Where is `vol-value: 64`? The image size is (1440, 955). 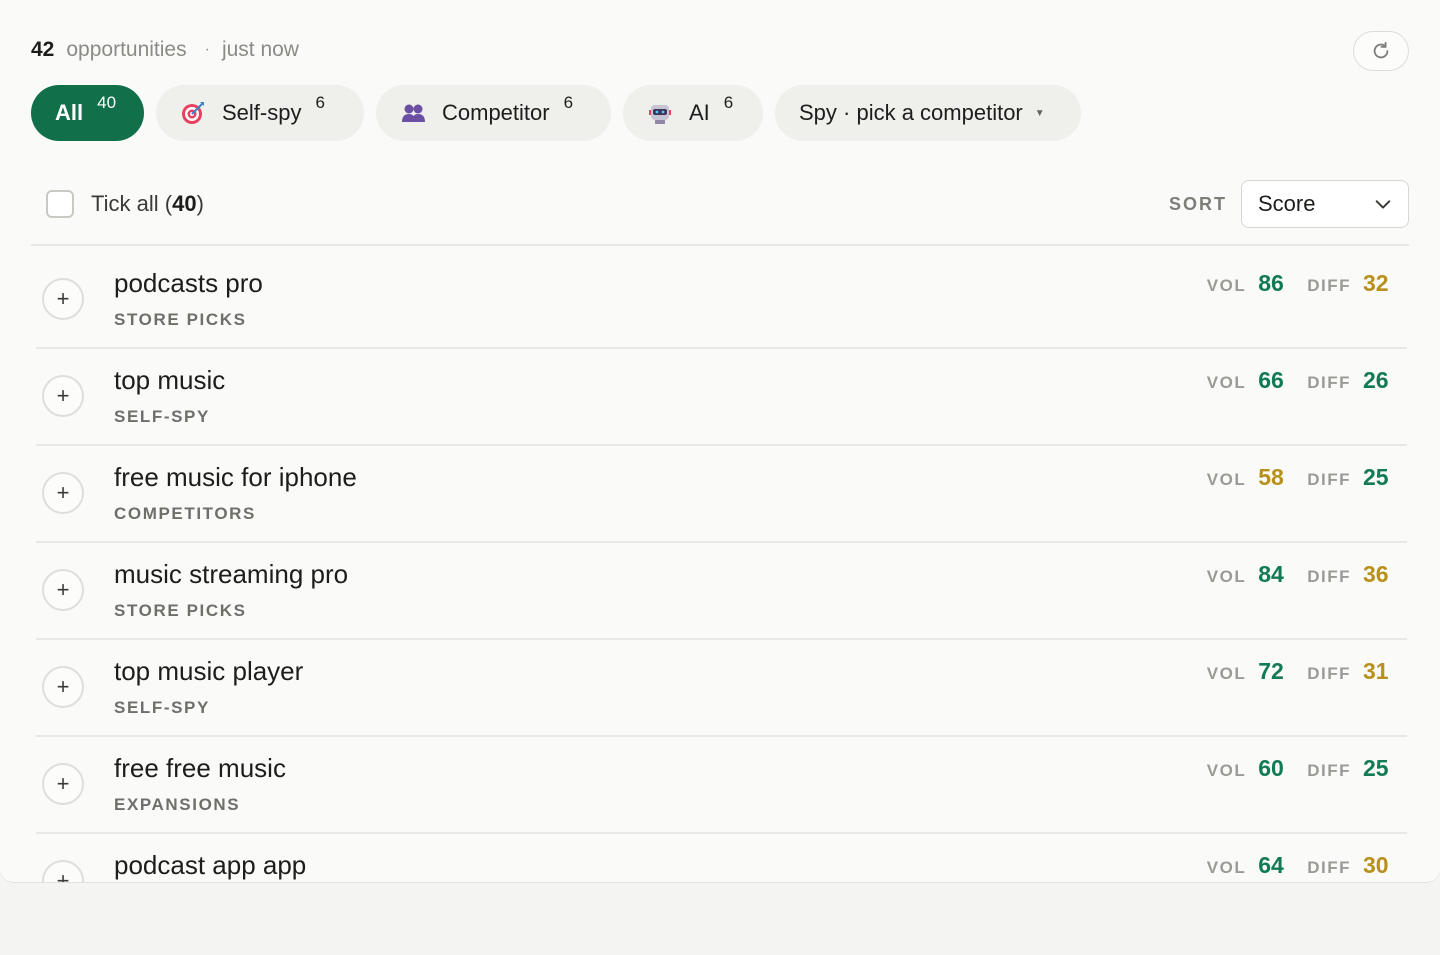 vol-value: 64 is located at coordinates (1271, 865).